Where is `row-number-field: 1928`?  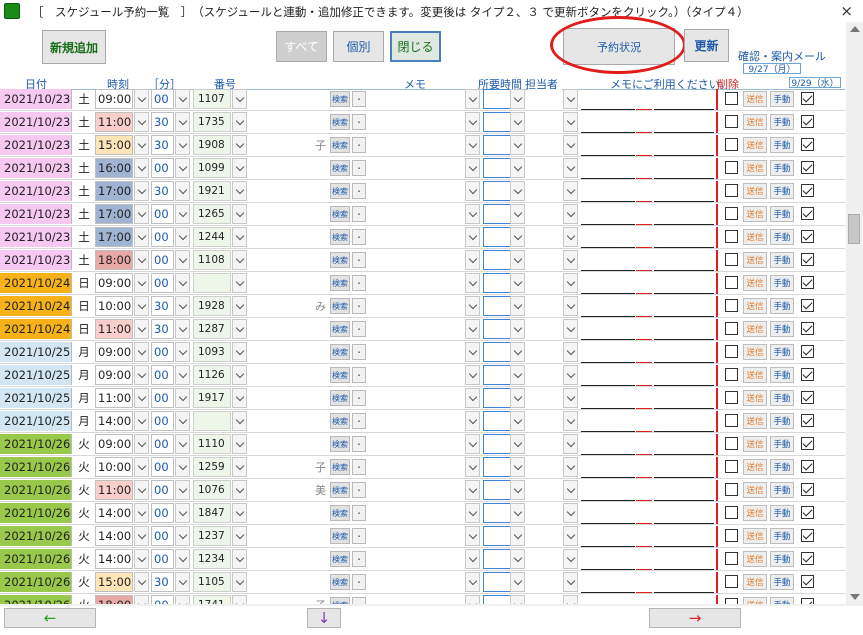
row-number-field: 1928 is located at coordinates (212, 306).